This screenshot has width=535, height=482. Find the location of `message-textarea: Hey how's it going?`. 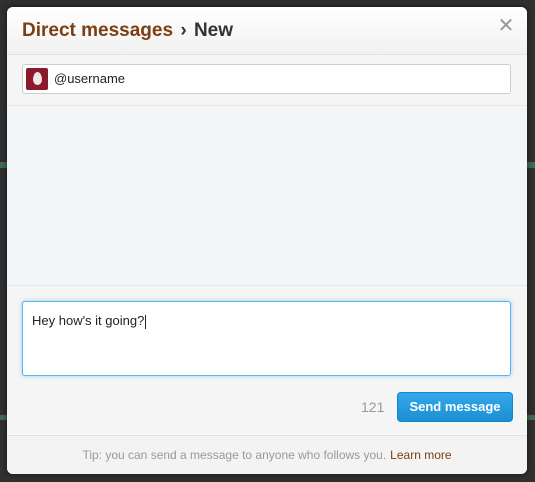

message-textarea: Hey how's it going? is located at coordinates (266, 338).